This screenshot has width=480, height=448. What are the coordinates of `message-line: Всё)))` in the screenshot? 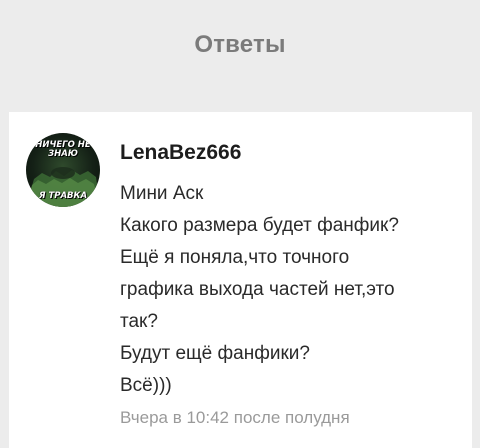 It's located at (146, 385).